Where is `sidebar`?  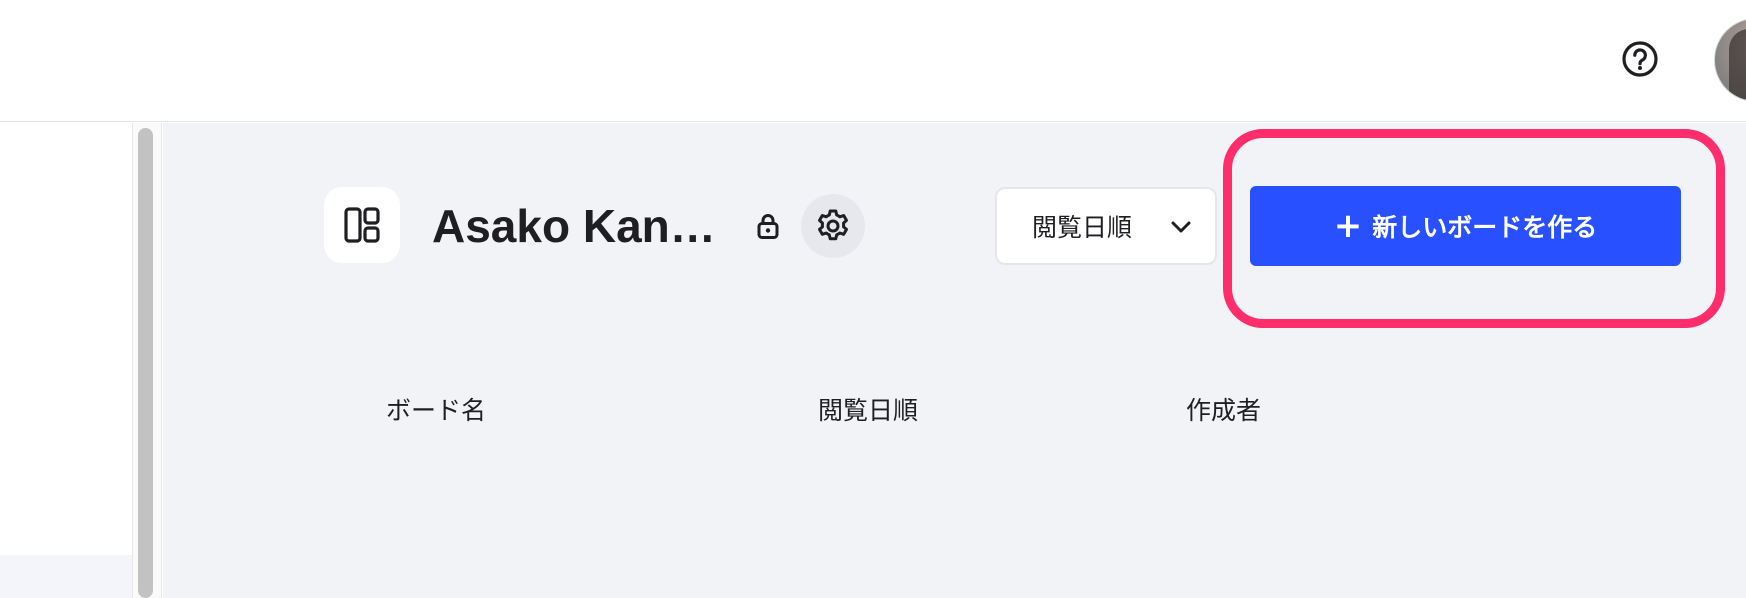 sidebar is located at coordinates (66, 360).